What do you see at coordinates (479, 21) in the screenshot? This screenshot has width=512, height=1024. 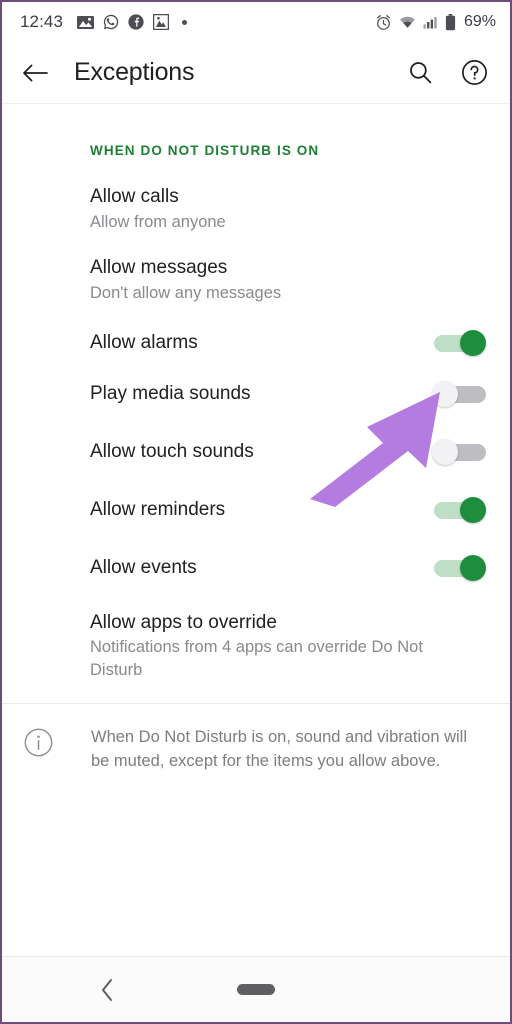 I see `battery-percent-label: 69%` at bounding box center [479, 21].